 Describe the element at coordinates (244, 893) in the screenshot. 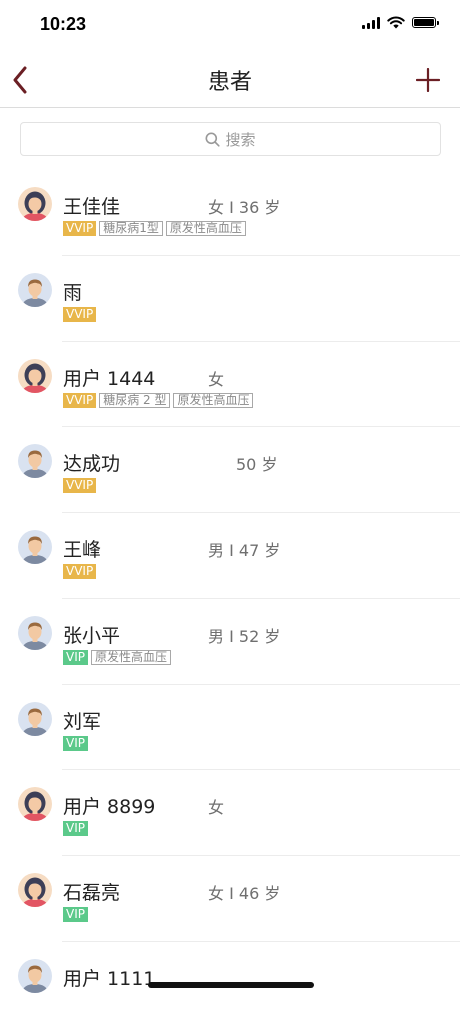

I see `patient-info: 女 I 46 岁` at that location.